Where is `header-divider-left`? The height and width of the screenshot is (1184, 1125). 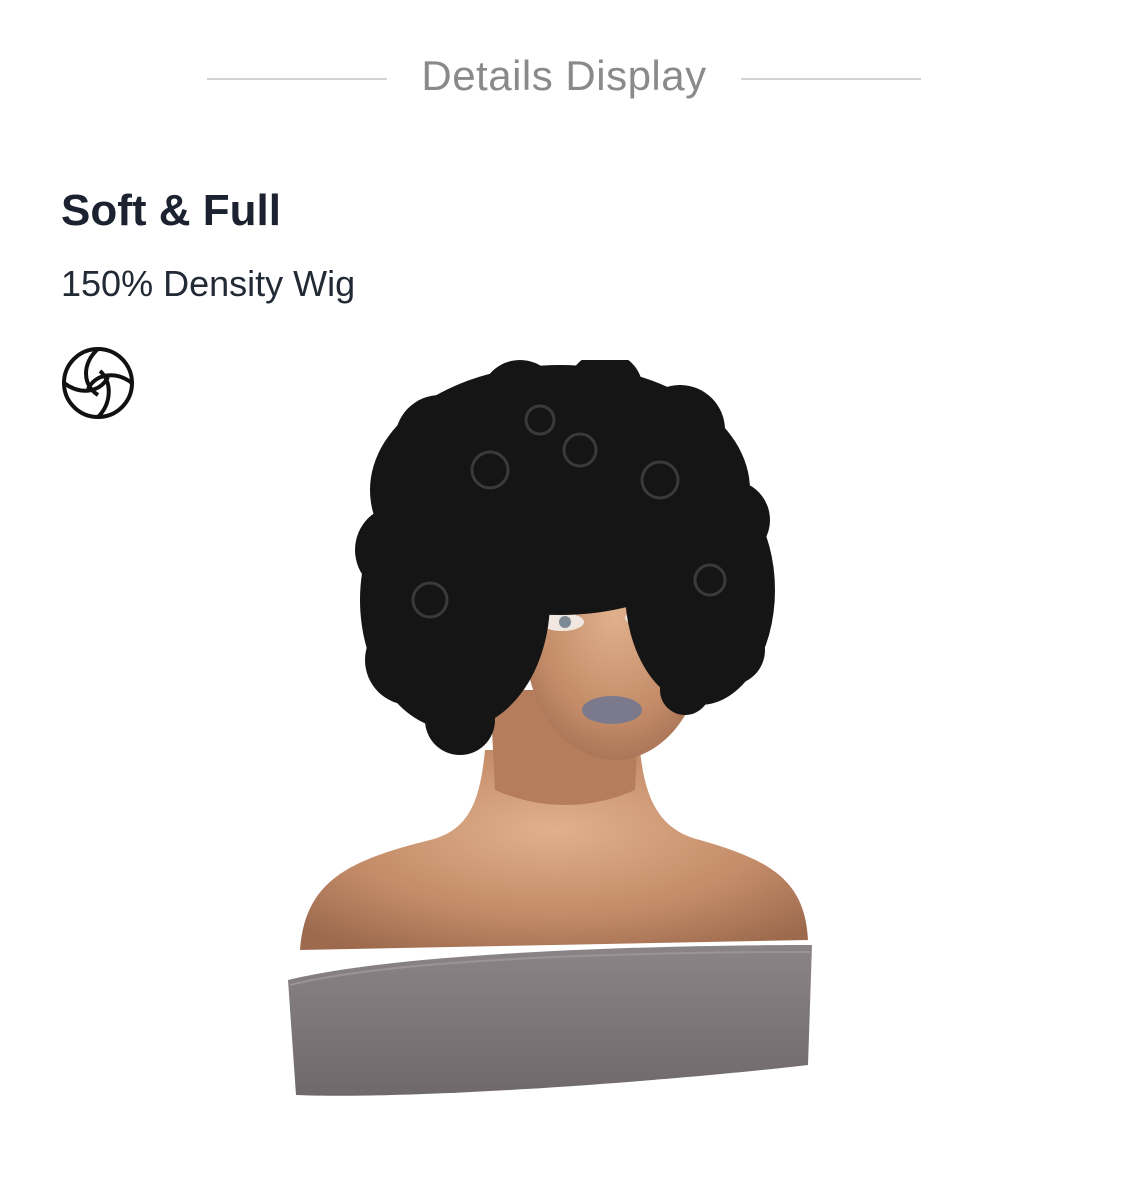 header-divider-left is located at coordinates (297, 79).